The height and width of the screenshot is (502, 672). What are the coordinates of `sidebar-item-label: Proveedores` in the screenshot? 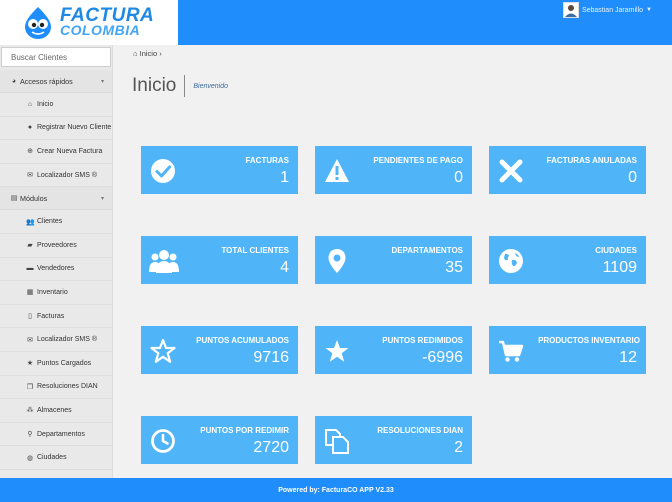 It's located at (57, 245).